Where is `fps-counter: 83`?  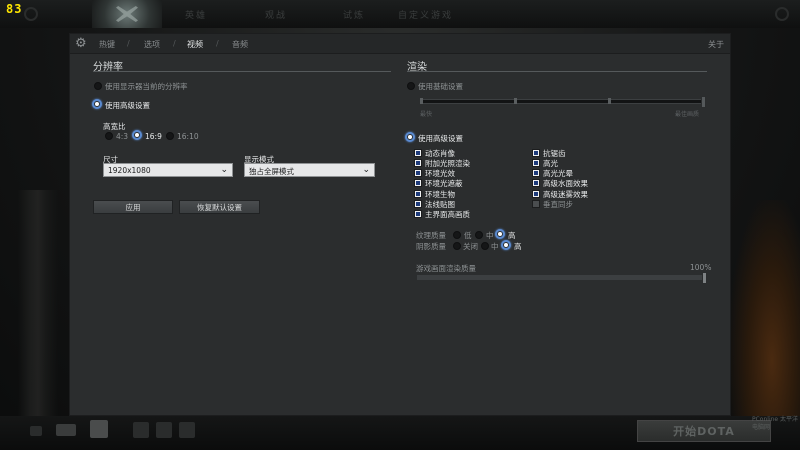
fps-counter: 83 is located at coordinates (14, 9).